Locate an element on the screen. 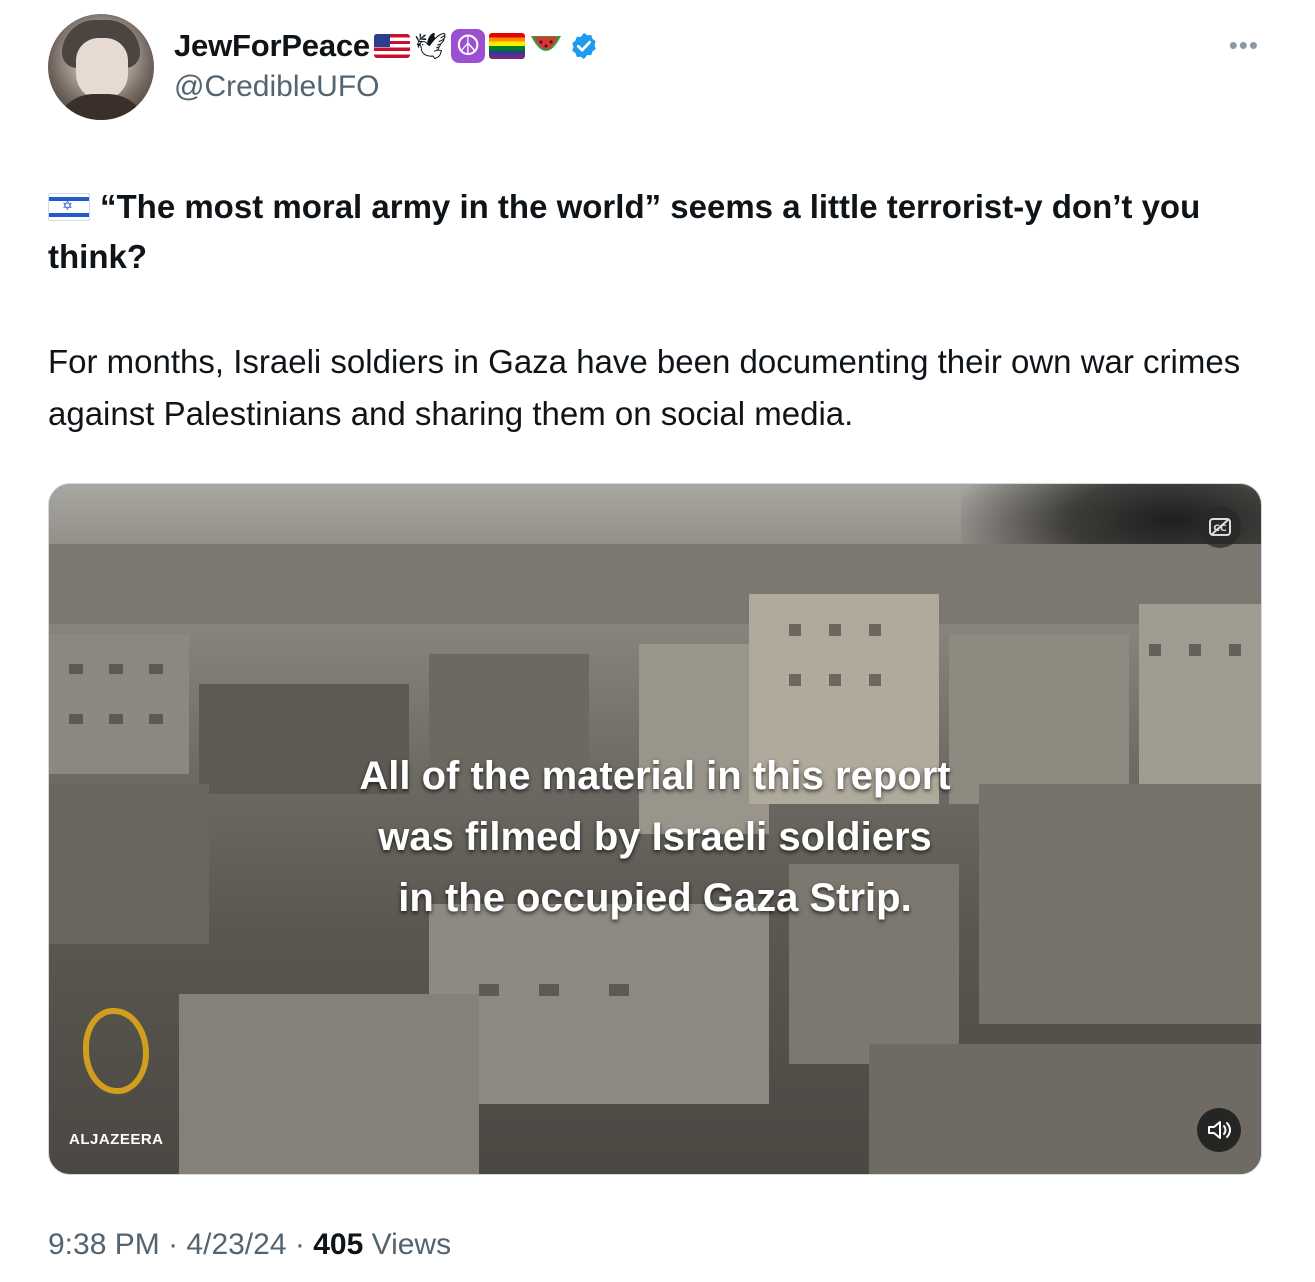 Image resolution: width=1315 pixels, height=1282 pixels. video-caption-line: in the occupied Gaza Strip. is located at coordinates (655, 898).